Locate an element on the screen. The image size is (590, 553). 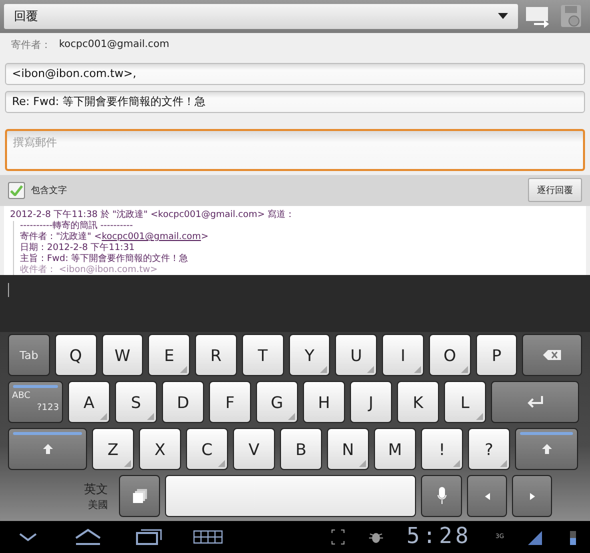
expand-icon is located at coordinates (337, 536).